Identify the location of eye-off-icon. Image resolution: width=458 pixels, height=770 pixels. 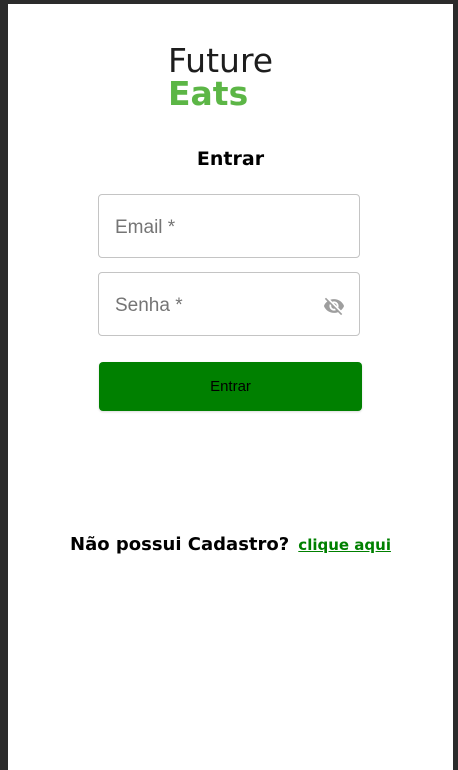
(334, 306).